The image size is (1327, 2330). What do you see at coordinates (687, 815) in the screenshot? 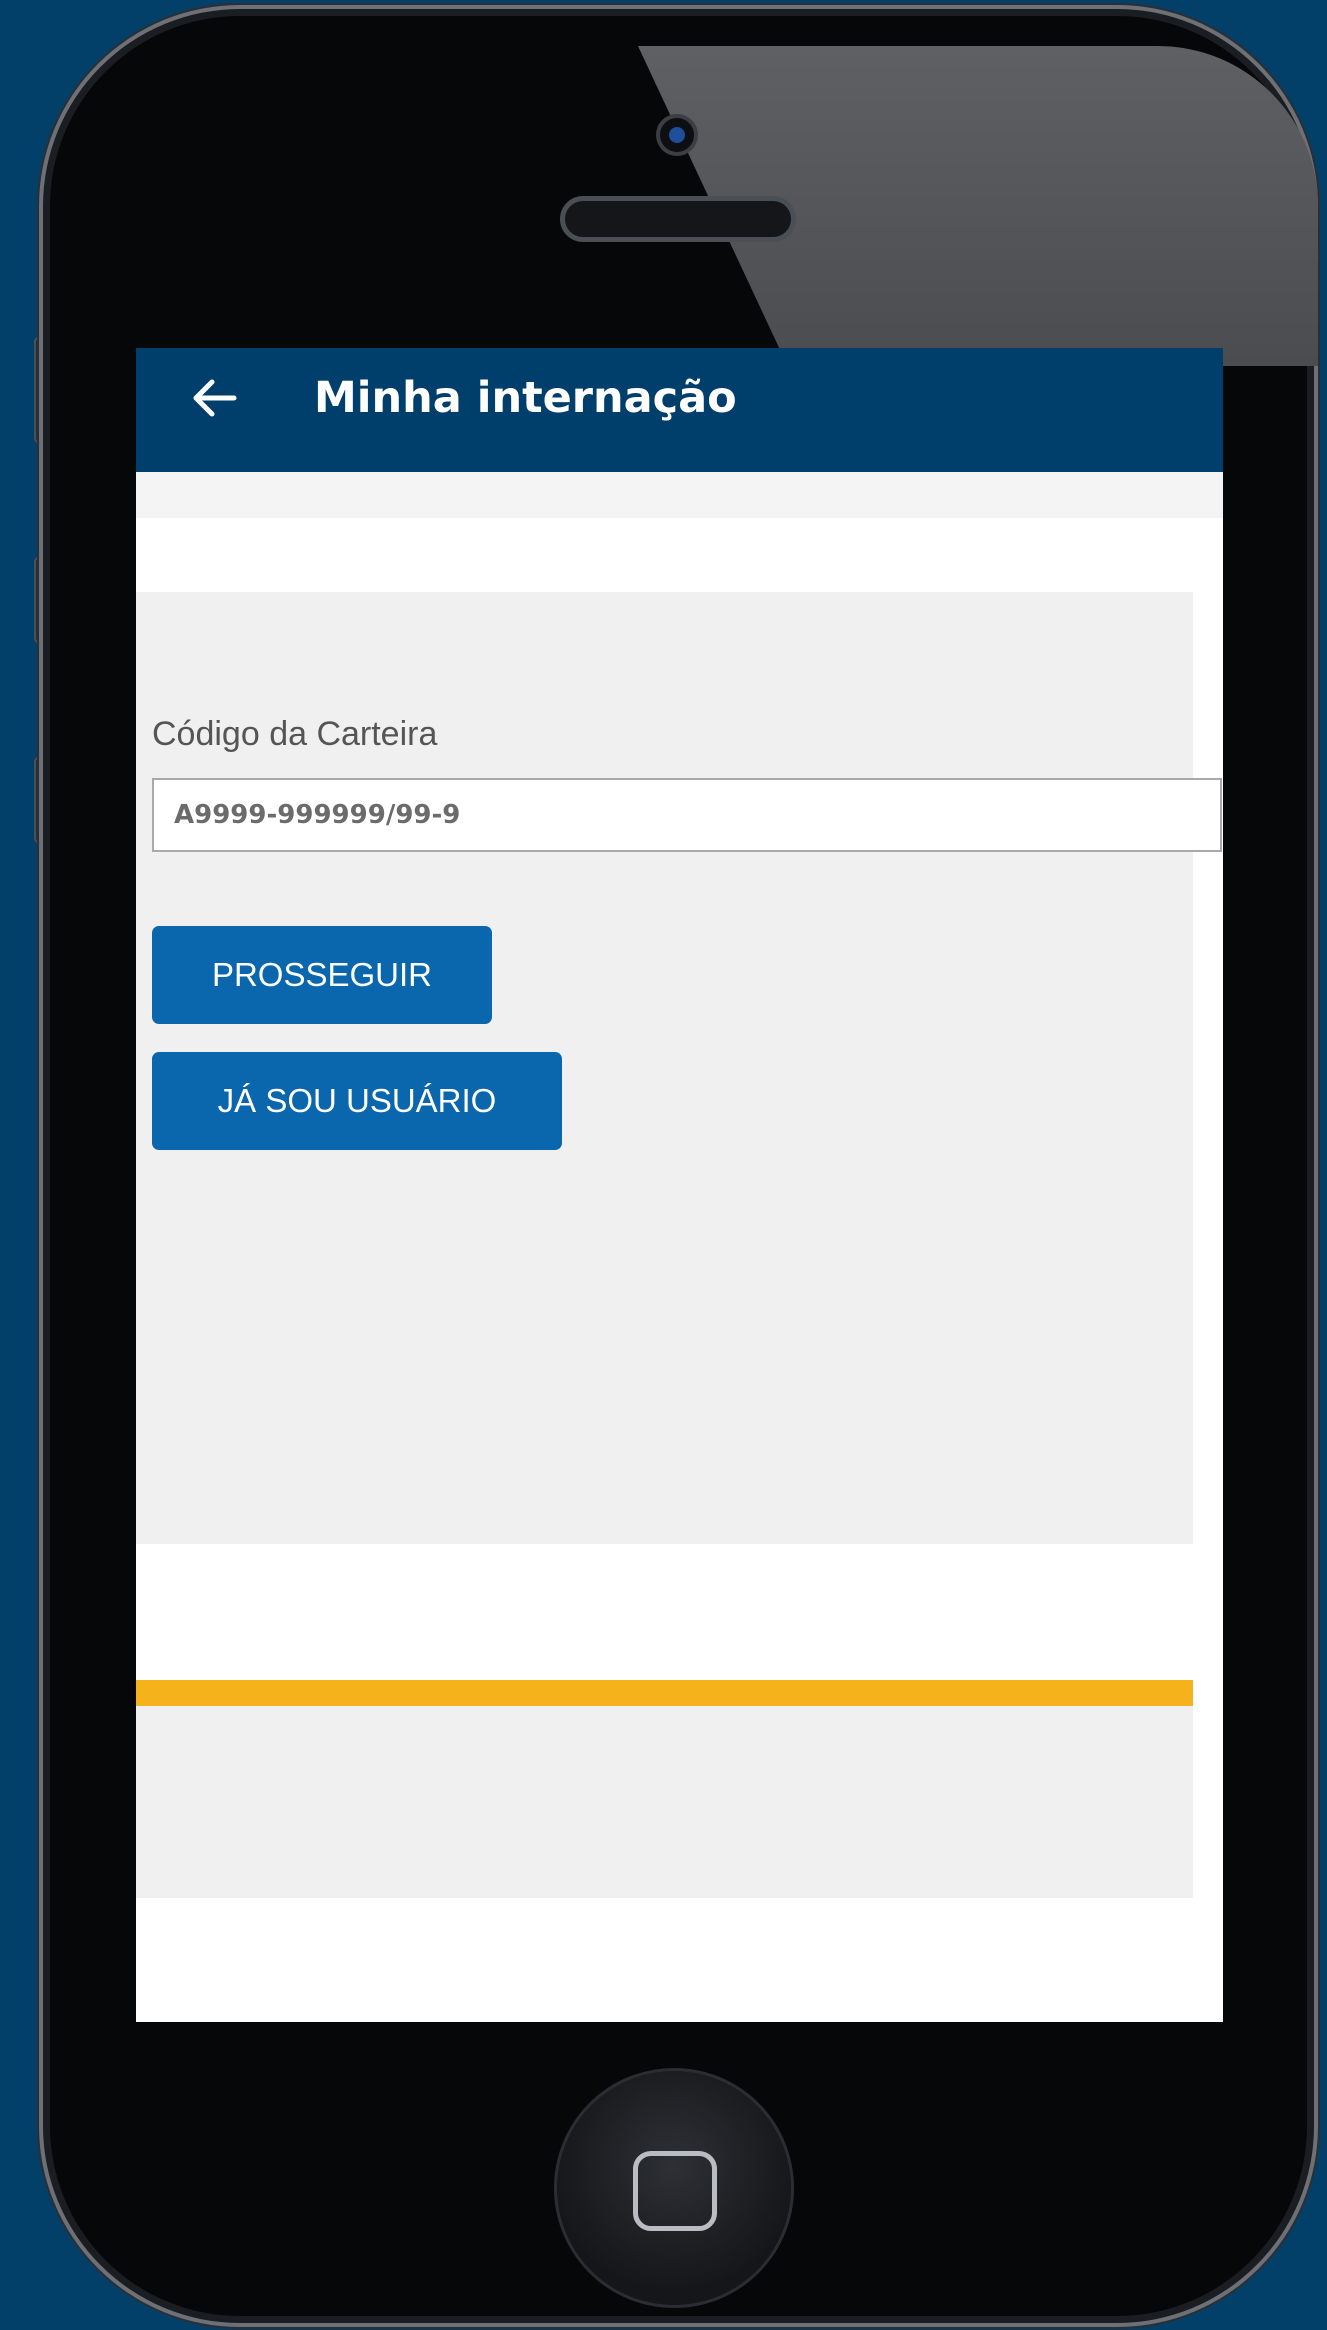
I see `card-code-input` at bounding box center [687, 815].